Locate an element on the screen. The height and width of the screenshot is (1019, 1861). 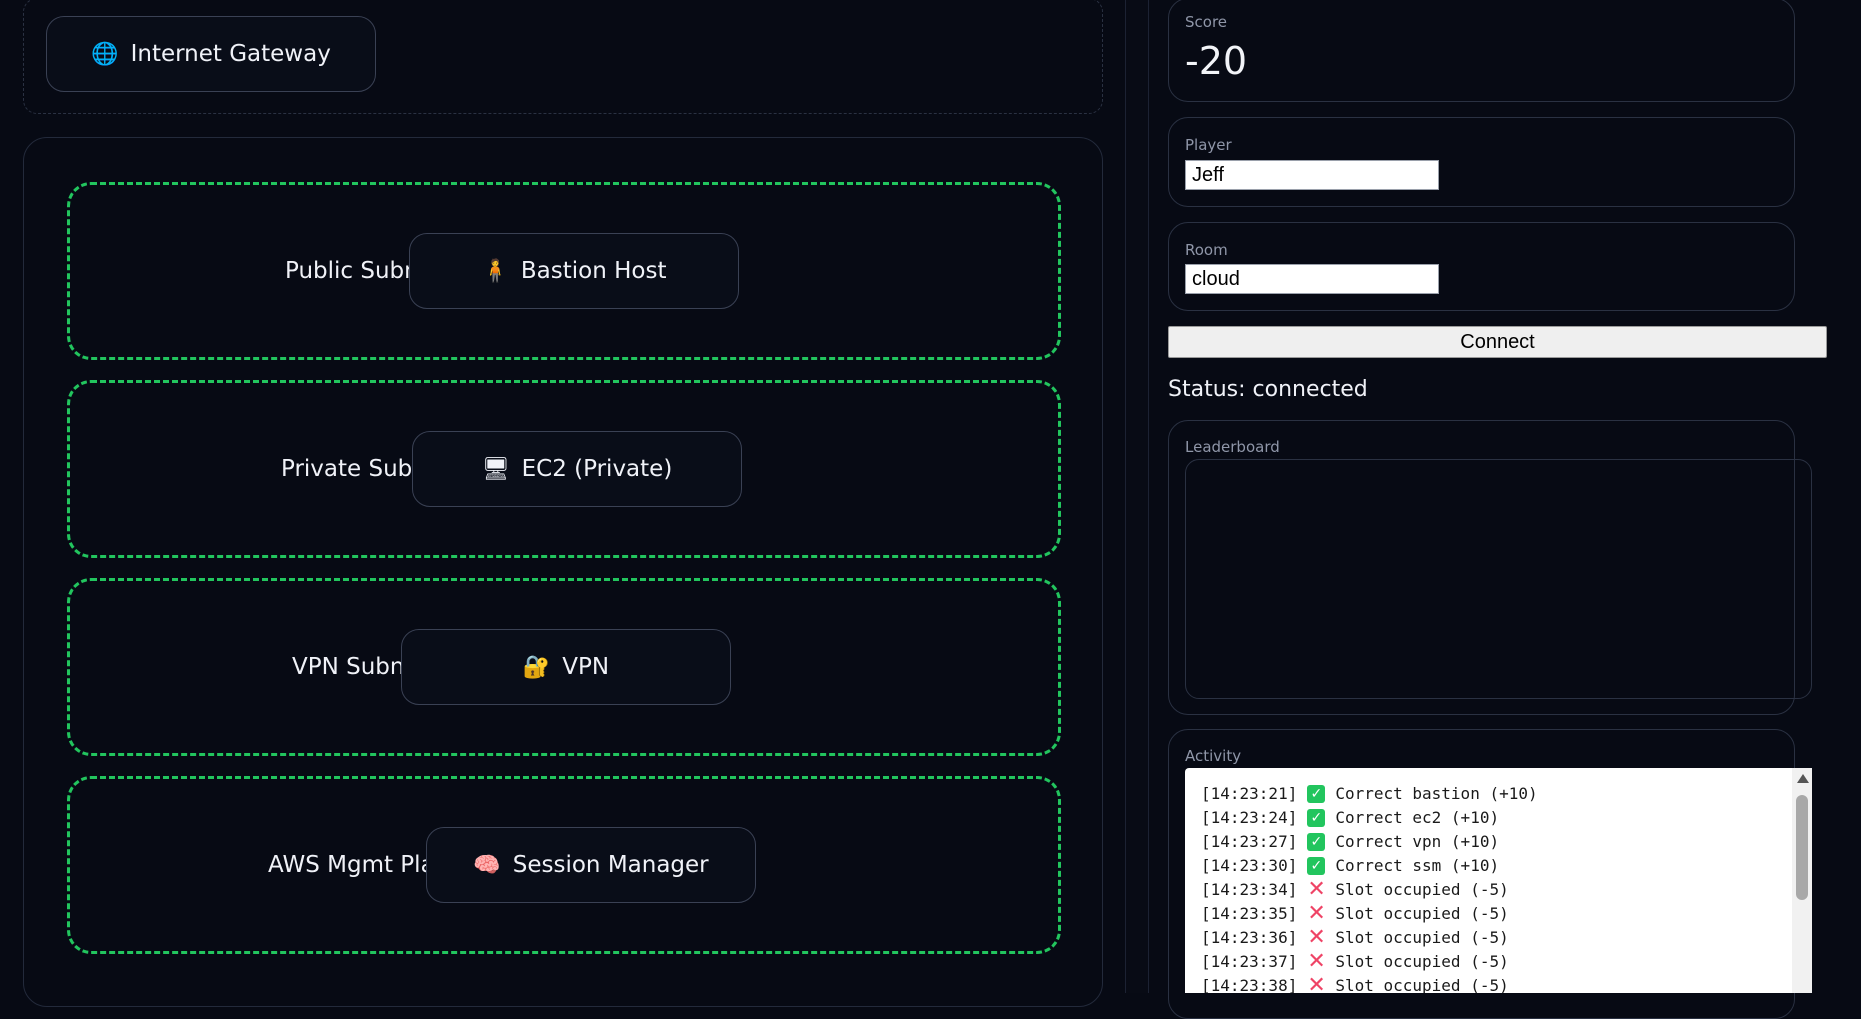
activity-entry: [14:23:21] ✓ Correct bastion (+10) is located at coordinates (1369, 794).